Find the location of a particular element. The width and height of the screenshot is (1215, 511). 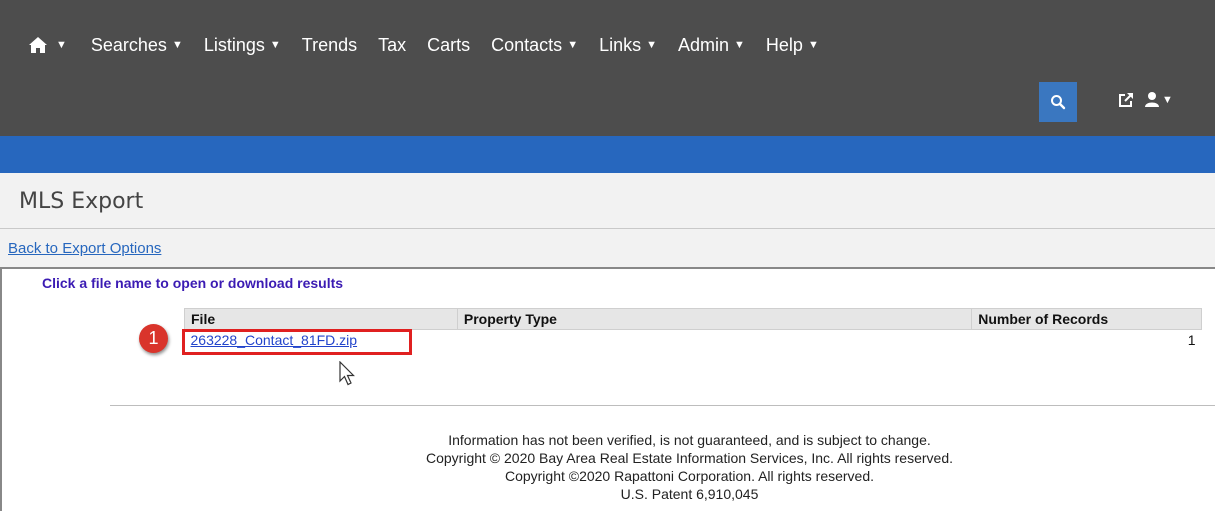

user-menu: ▼ is located at coordinates (1158, 99).